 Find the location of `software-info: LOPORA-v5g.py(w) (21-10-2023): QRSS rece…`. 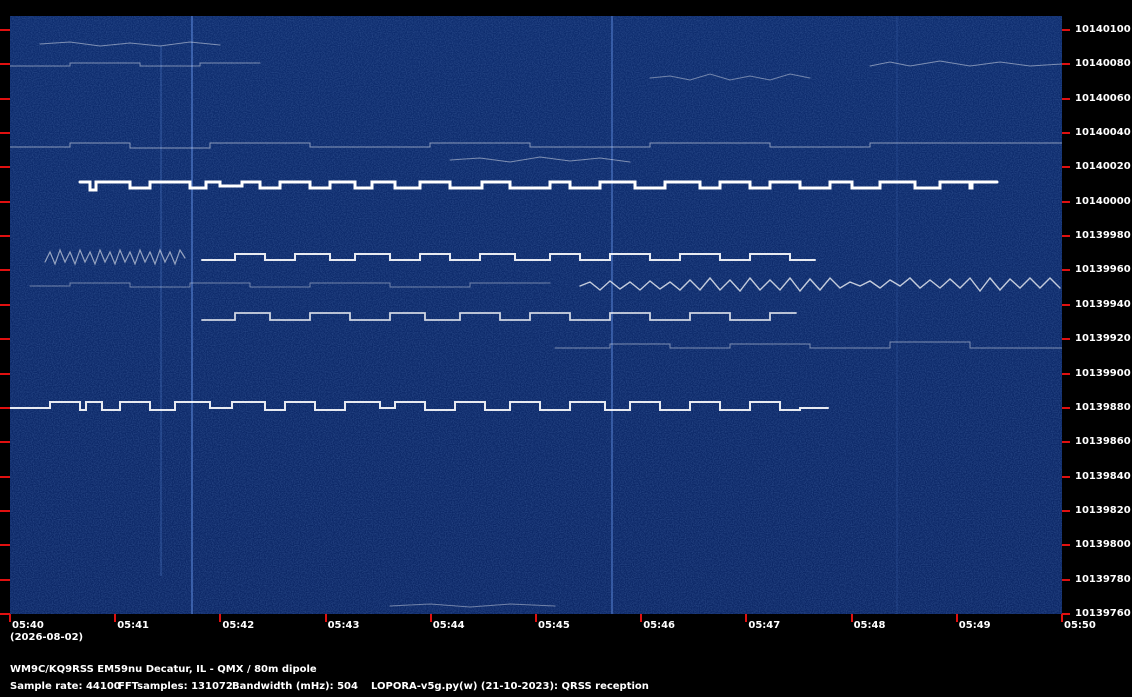

software-info: LOPORA-v5g.py(w) (21-10-2023): QRSS rece… is located at coordinates (510, 686).